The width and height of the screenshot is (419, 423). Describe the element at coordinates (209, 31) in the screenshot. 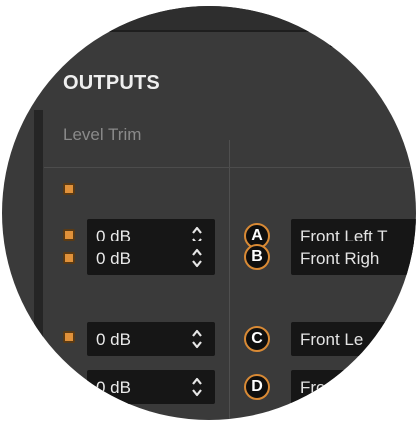

I see `top-divider` at that location.